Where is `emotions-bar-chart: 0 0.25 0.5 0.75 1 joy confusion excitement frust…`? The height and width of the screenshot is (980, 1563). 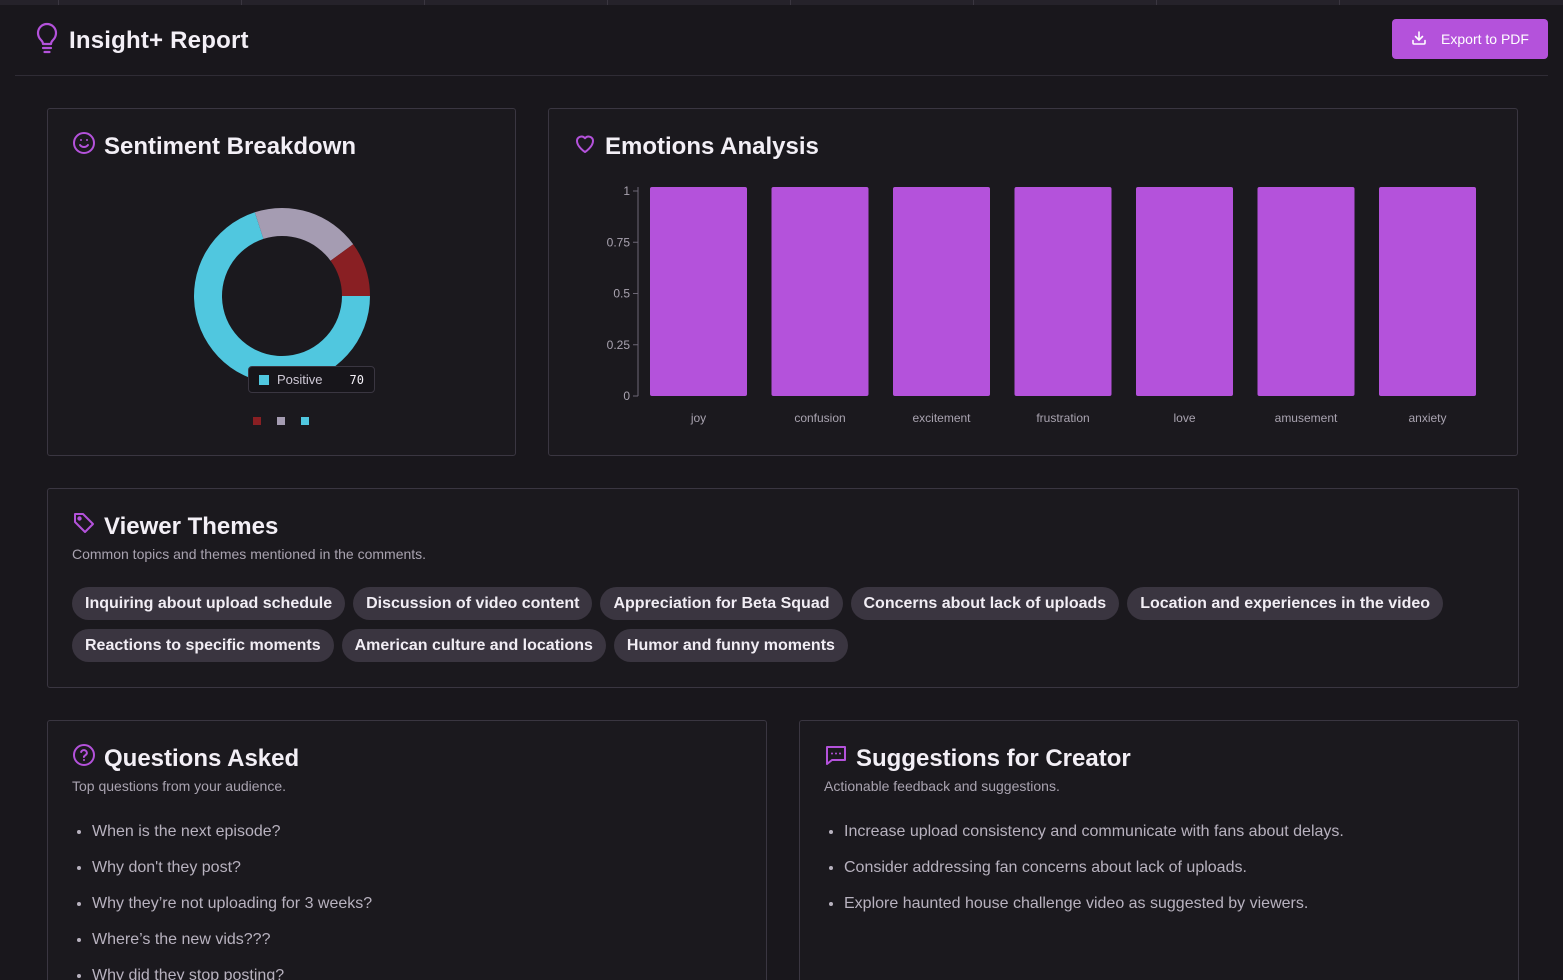 emotions-bar-chart: 0 0.25 0.5 0.75 1 joy confusion excitement frust… is located at coordinates (1041, 304).